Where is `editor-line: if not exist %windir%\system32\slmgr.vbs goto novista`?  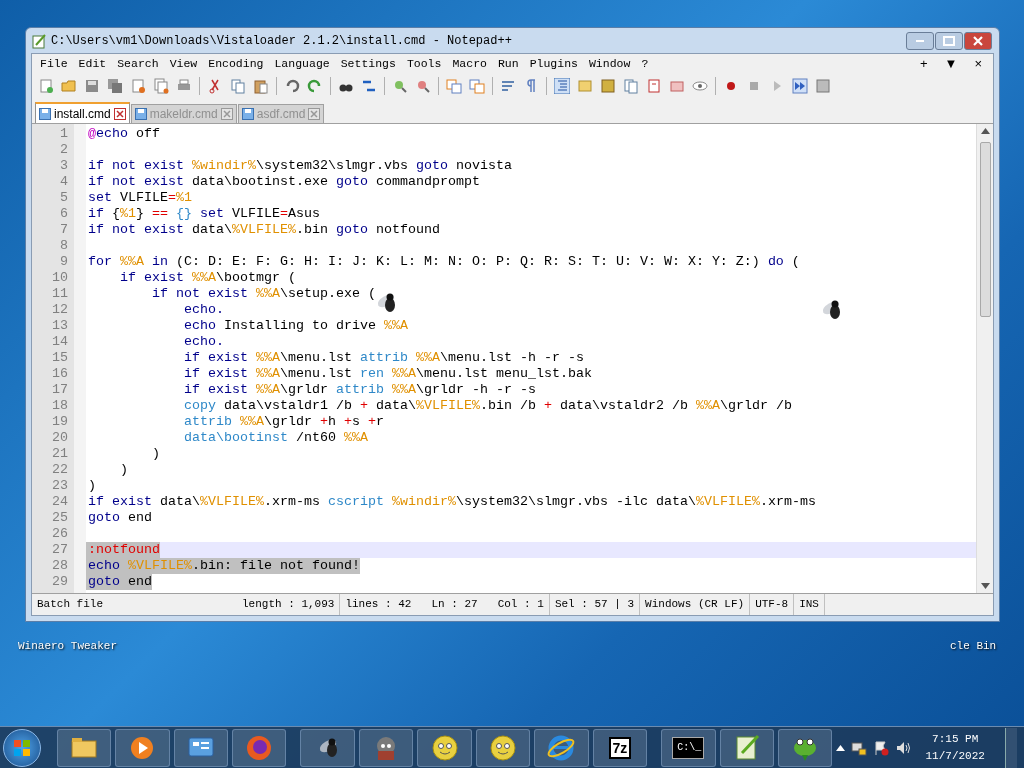
editor-line: if not exist %windir%\system32\slmgr.vbs goto novista is located at coordinates (531, 166).